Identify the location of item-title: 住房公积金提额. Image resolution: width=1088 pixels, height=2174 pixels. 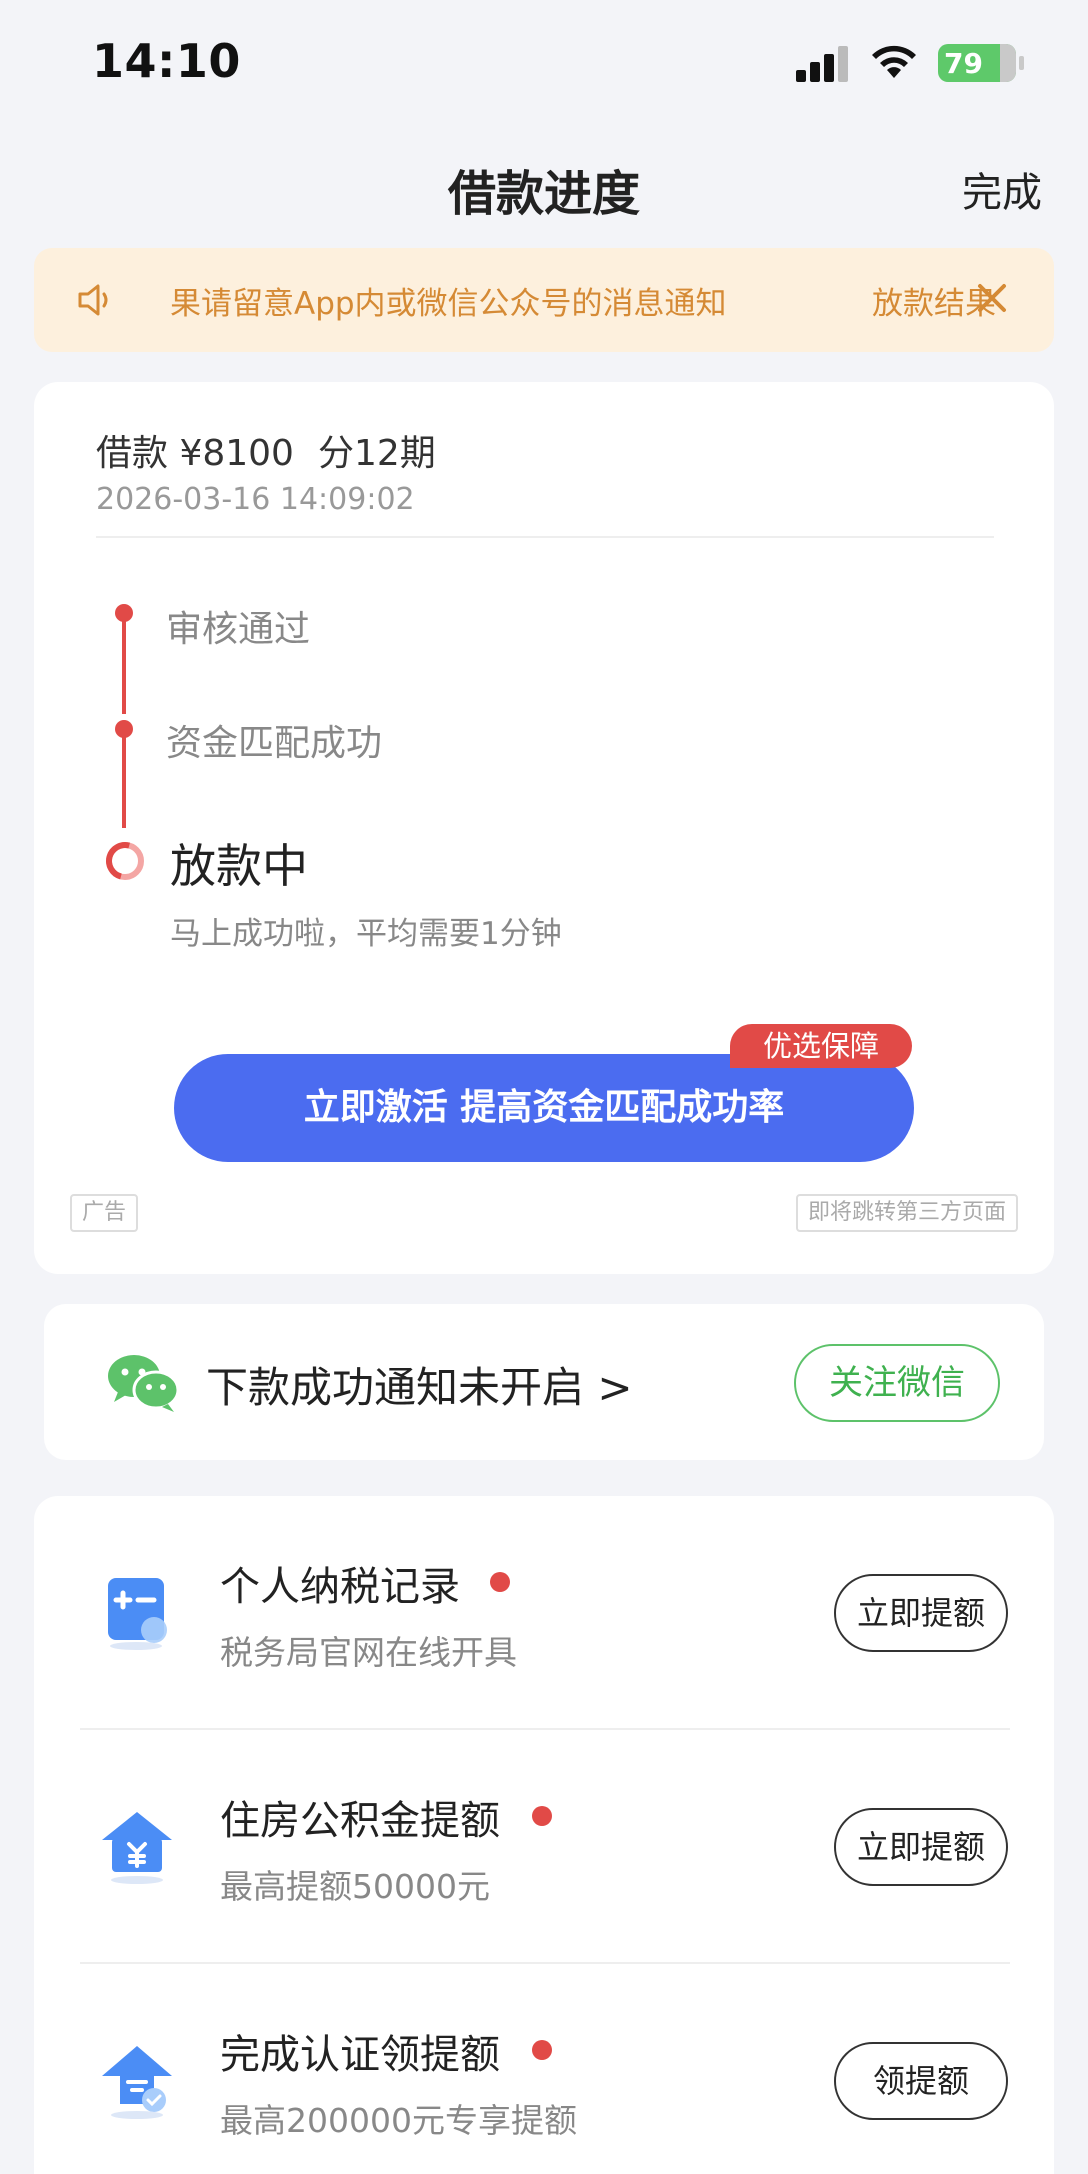
(360, 1821).